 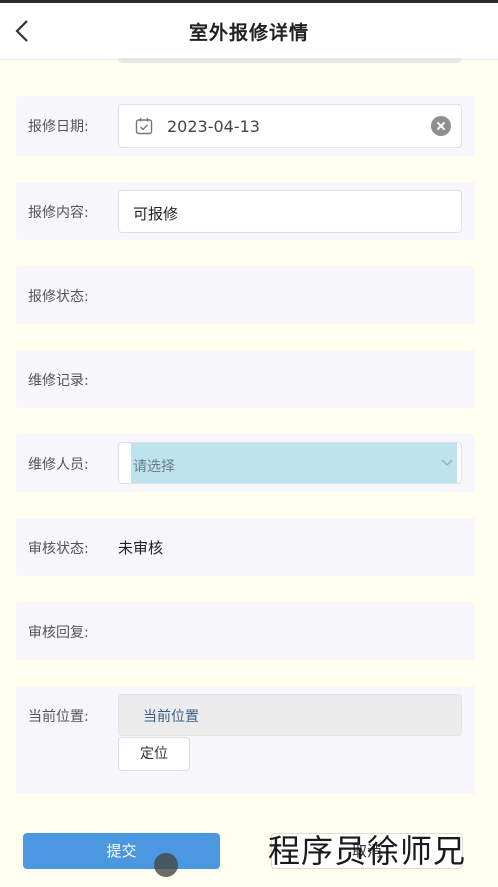 What do you see at coordinates (156, 214) in the screenshot?
I see `repair-content-value: 可报修` at bounding box center [156, 214].